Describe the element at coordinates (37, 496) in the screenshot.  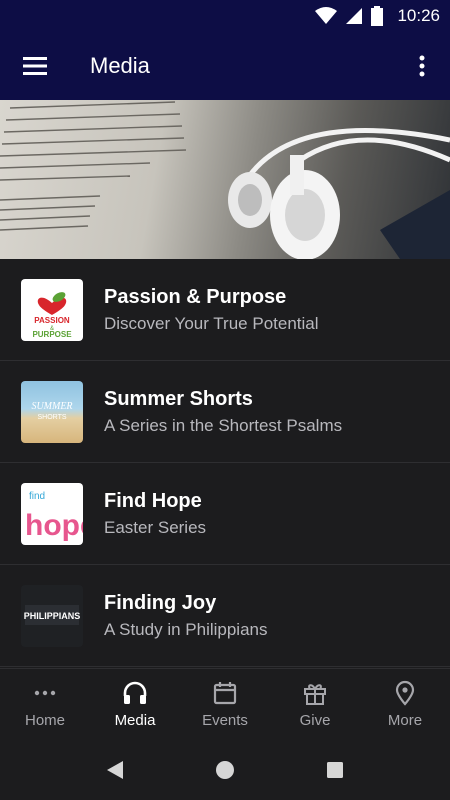
I see `thumb-text-1: find` at that location.